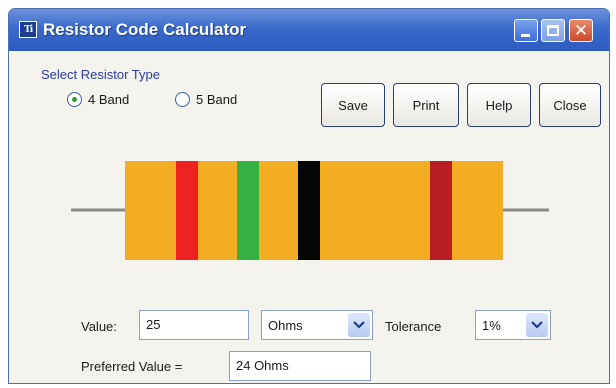 The width and height of the screenshot is (616, 388). I want to click on value-label: Value:, so click(99, 326).